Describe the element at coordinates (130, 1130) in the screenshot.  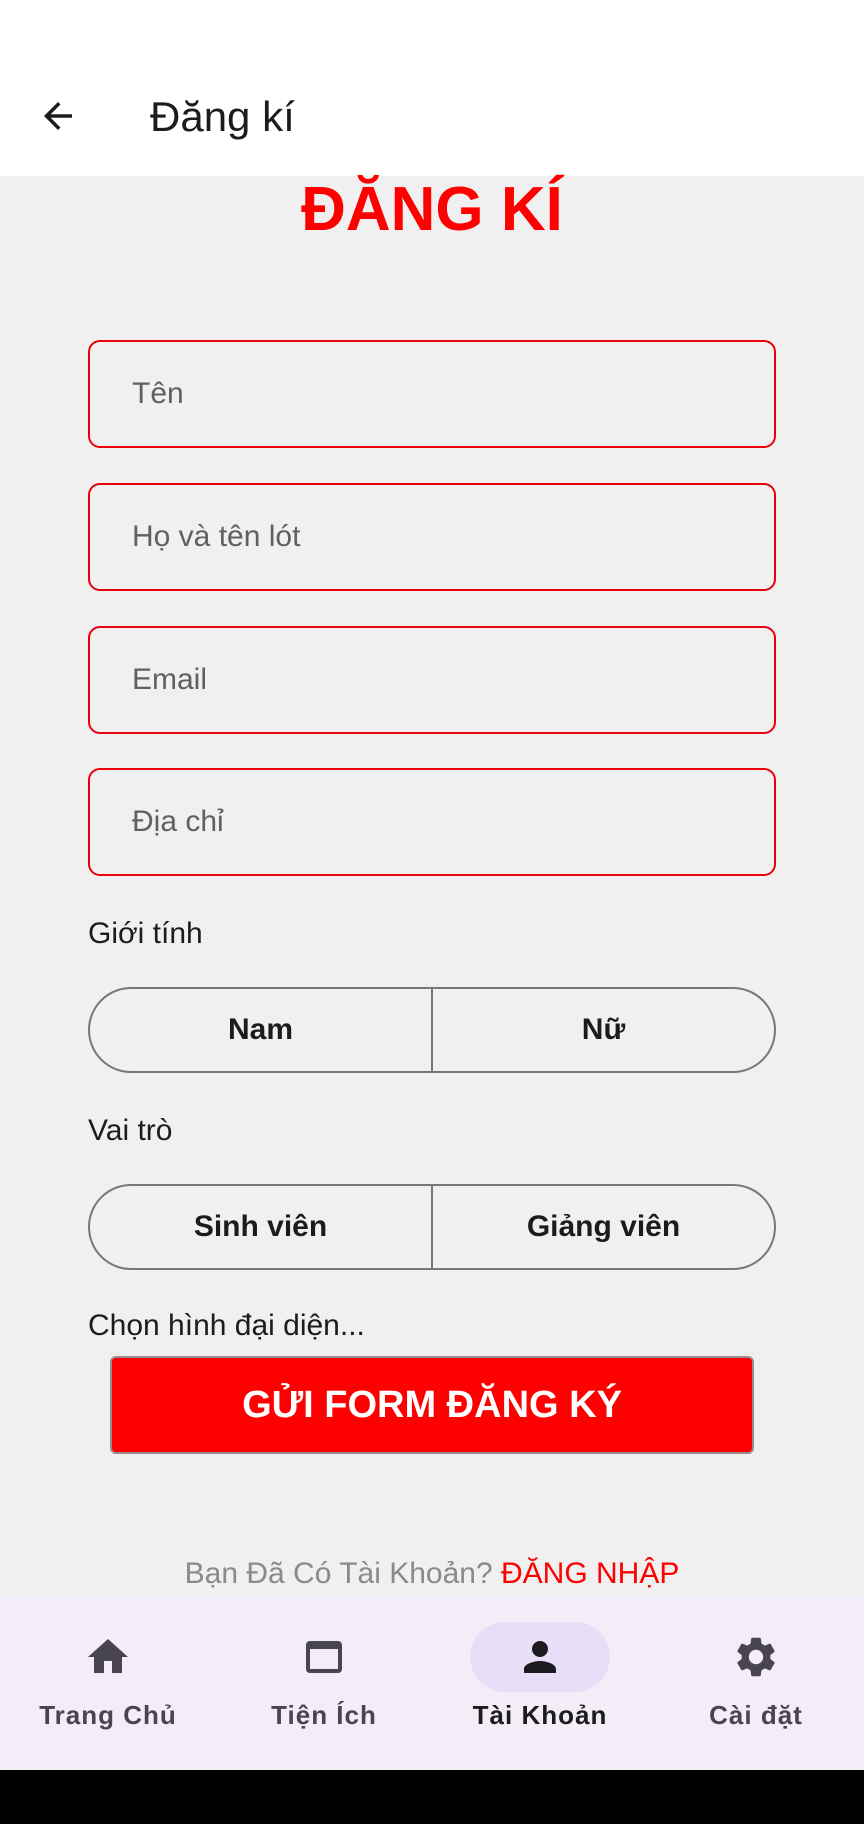
I see `role-label: Vai trò` at that location.